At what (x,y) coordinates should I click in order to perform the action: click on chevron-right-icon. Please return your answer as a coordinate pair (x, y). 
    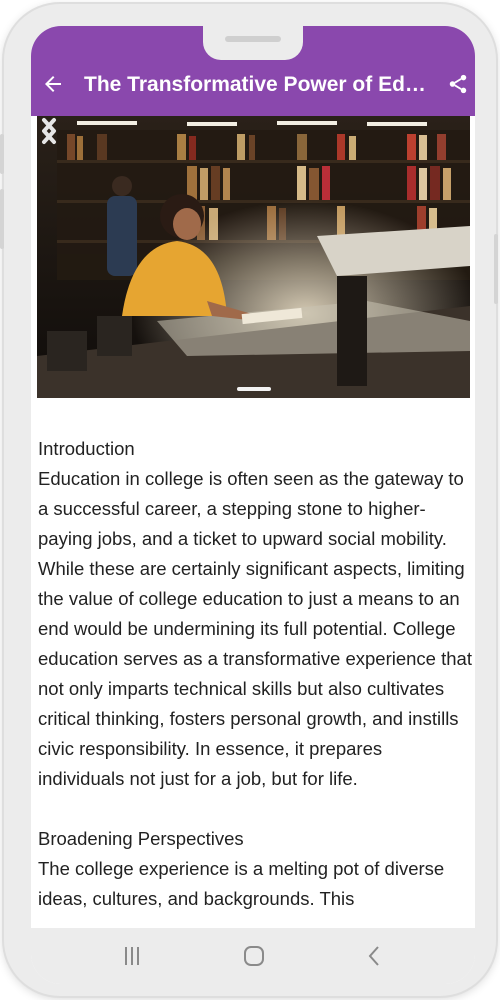
    Looking at the image, I should click on (49, 131).